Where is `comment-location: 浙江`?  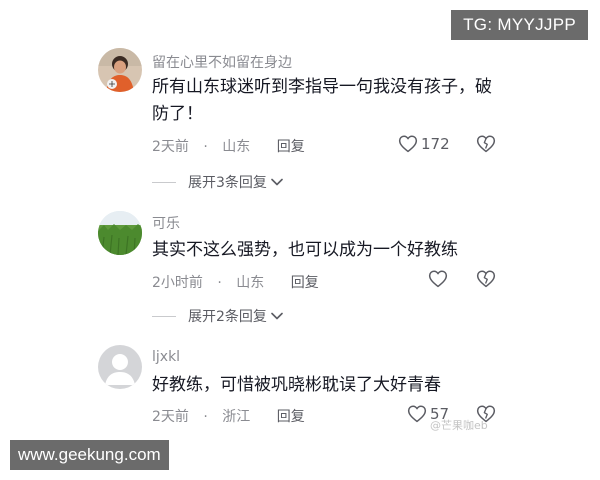 comment-location: 浙江 is located at coordinates (236, 417).